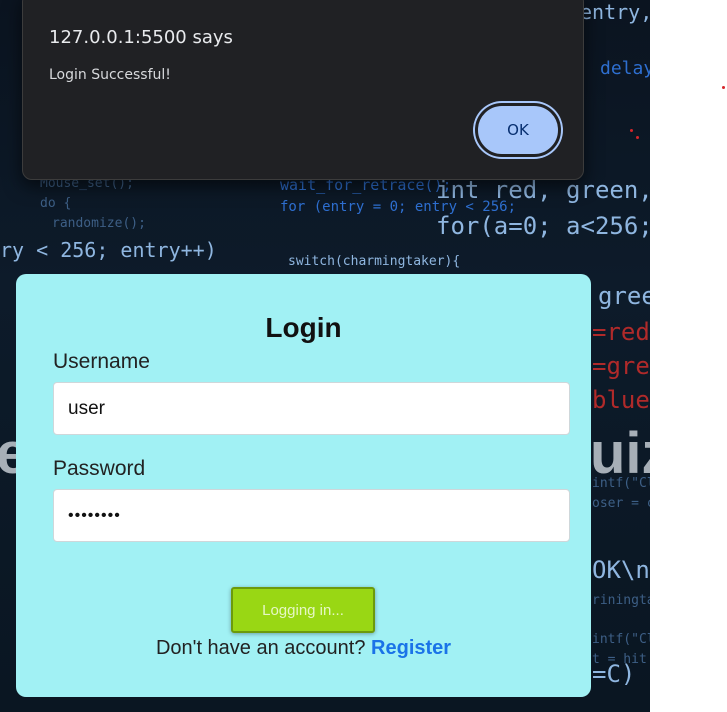 This screenshot has width=727, height=712. What do you see at coordinates (518, 130) in the screenshot?
I see `ok-button: OK` at bounding box center [518, 130].